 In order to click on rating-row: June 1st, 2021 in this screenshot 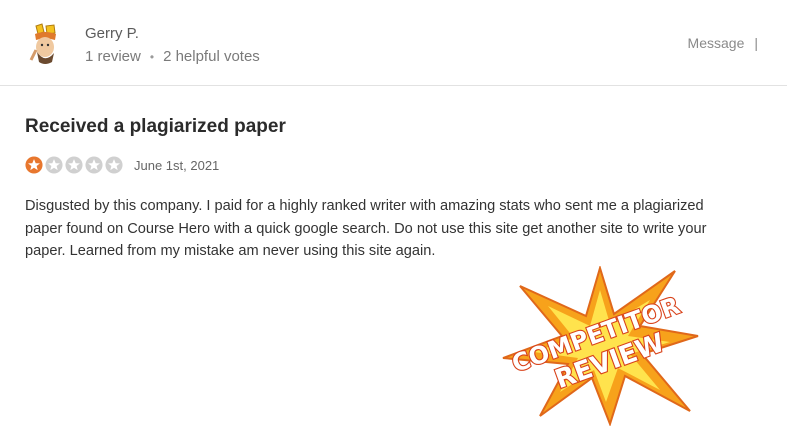, I will do `click(122, 165)`.